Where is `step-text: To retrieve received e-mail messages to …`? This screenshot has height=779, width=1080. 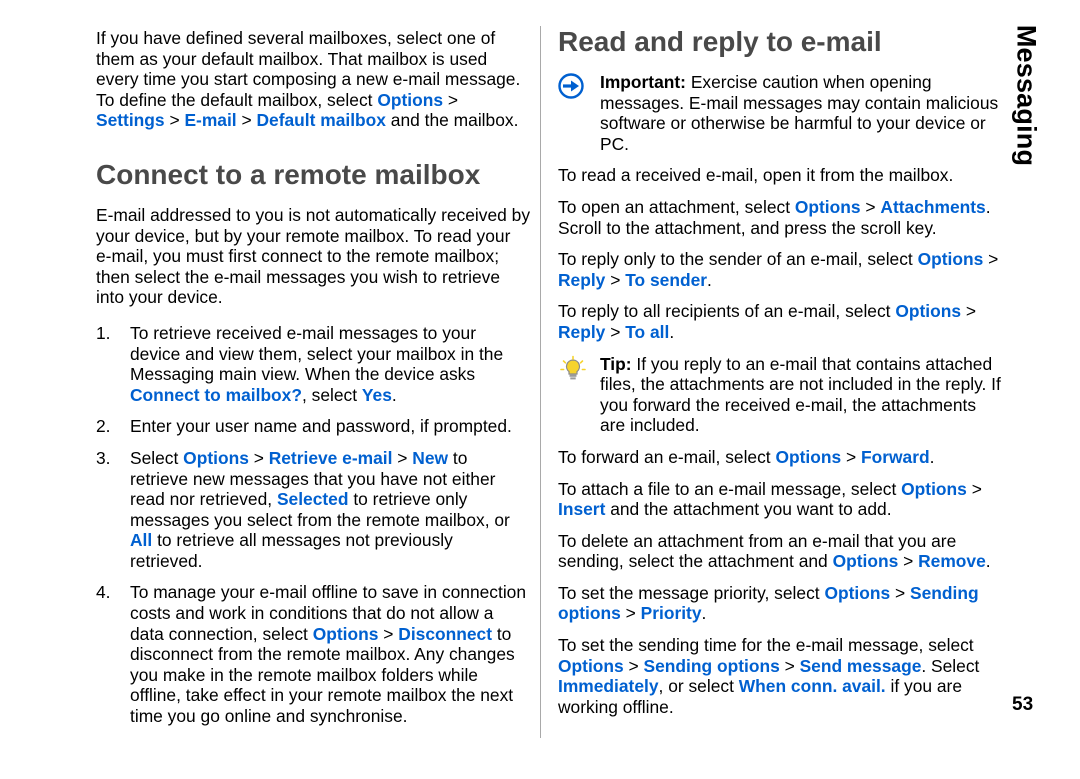
step-text: To retrieve received e-mail messages to … is located at coordinates (317, 363).